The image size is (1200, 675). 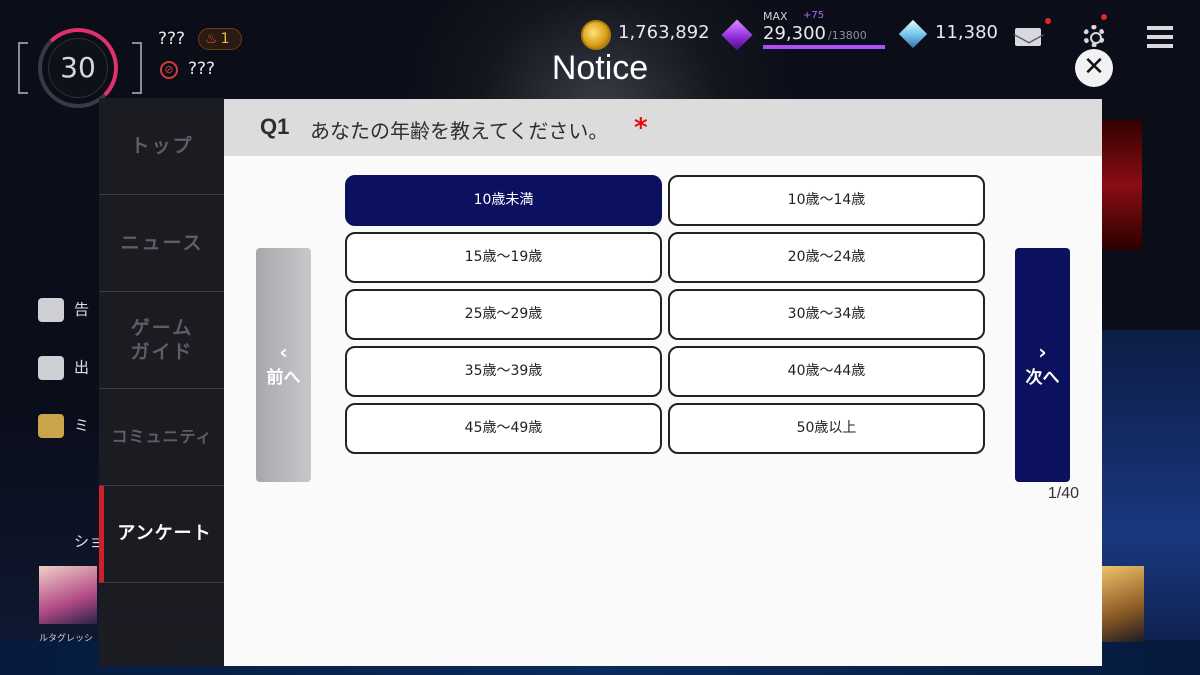 What do you see at coordinates (1042, 365) in the screenshot?
I see `next-button: › 次へ` at bounding box center [1042, 365].